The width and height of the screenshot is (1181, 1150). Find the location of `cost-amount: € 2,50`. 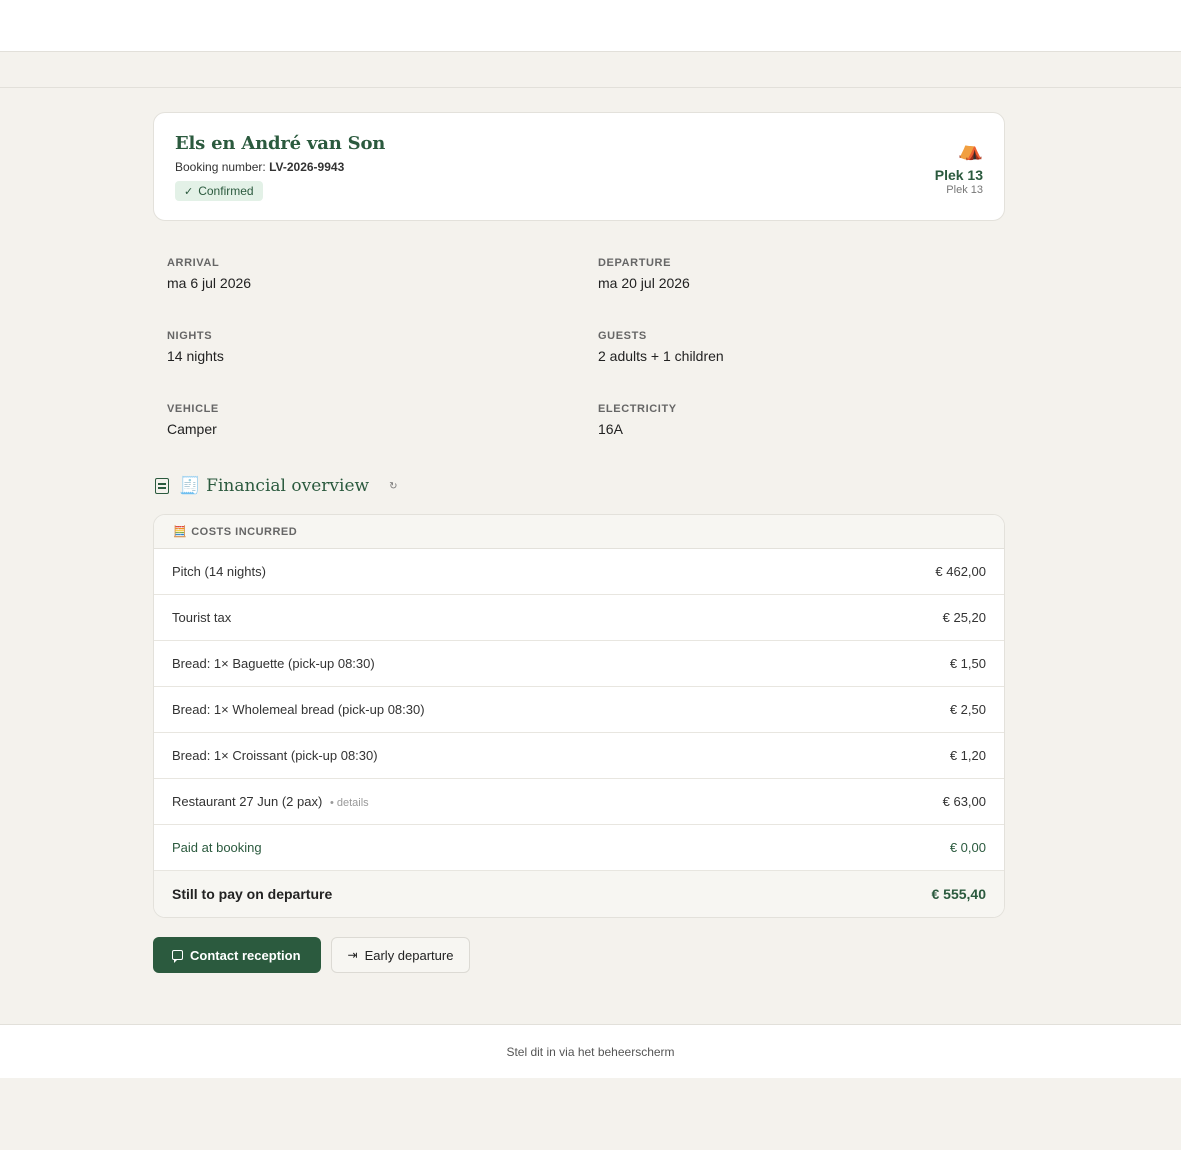

cost-amount: € 2,50 is located at coordinates (967, 709).